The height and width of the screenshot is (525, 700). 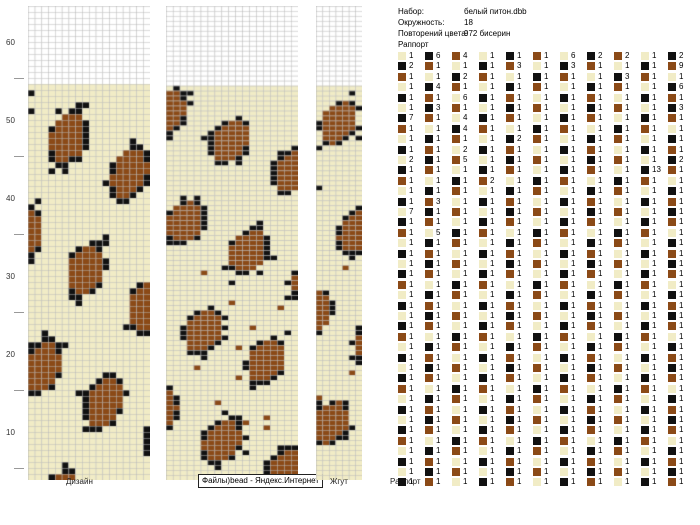 I want to click on rapport-entry: 7, so click(x=411, y=118).